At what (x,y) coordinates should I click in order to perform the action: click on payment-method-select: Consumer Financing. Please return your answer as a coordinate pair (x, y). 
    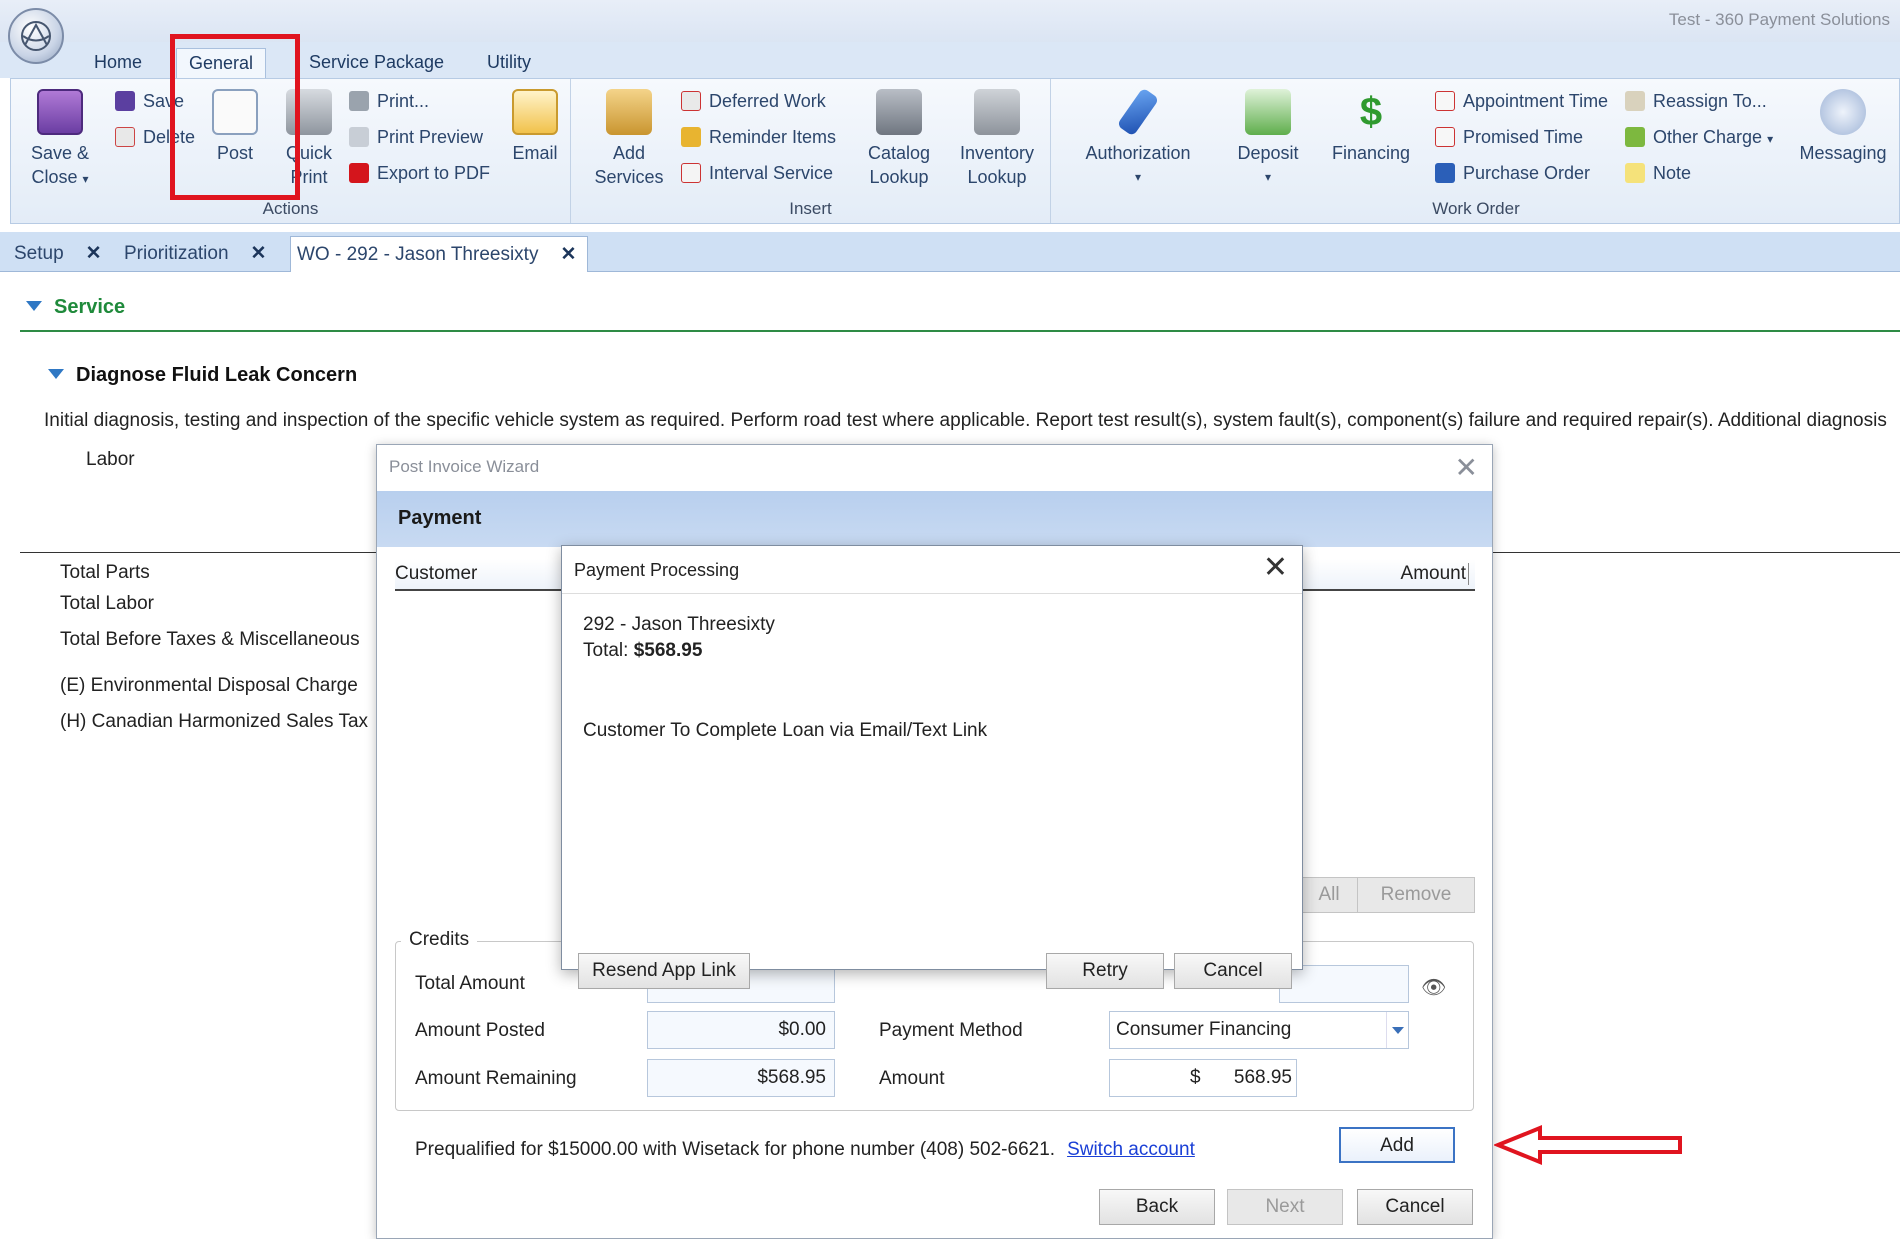
    Looking at the image, I should click on (1259, 1030).